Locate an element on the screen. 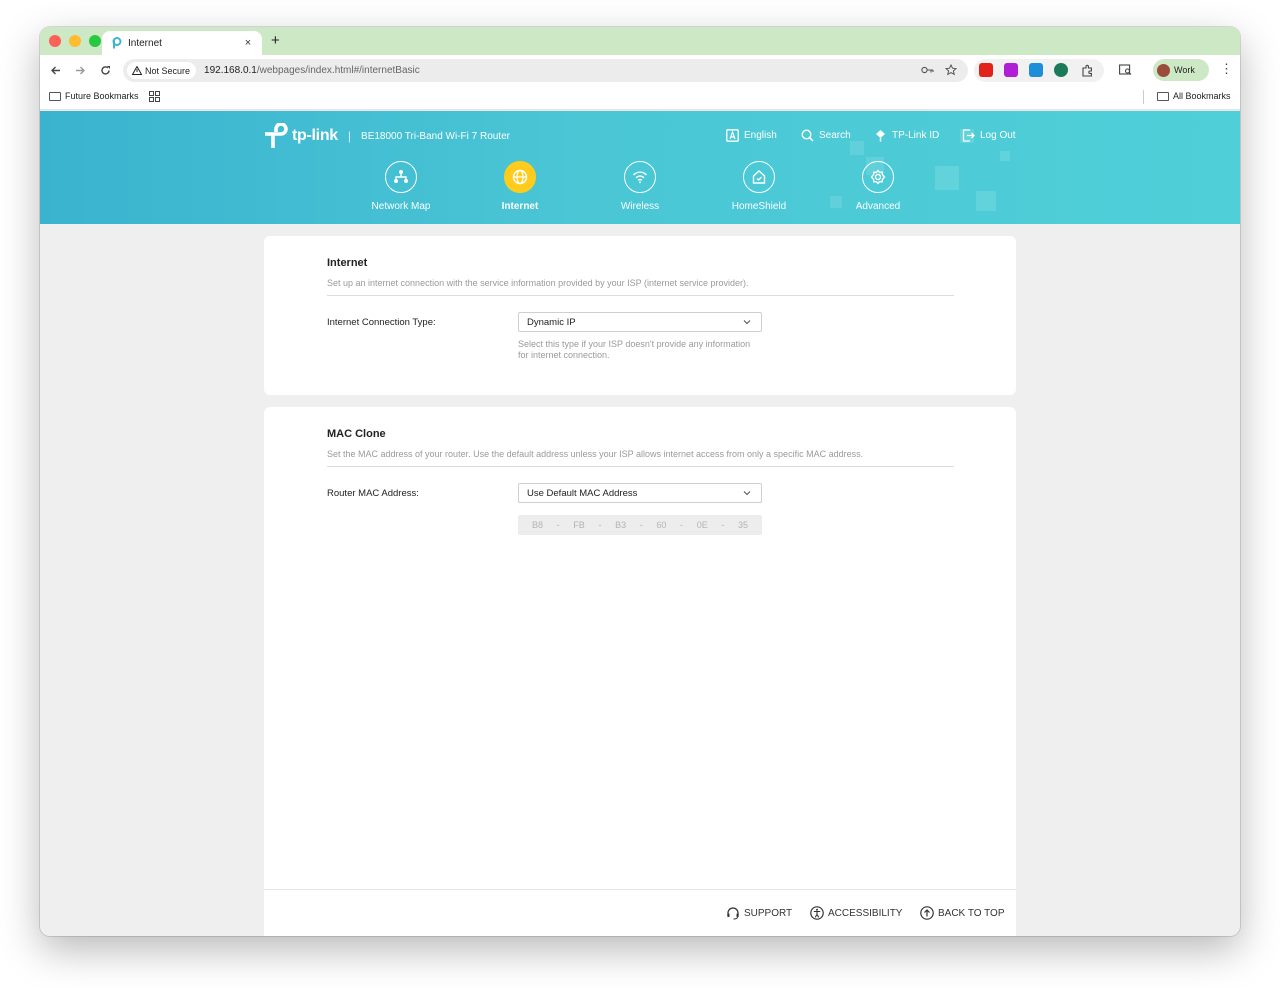 The width and height of the screenshot is (1280, 988). mac-address-field: B8 - FB - B3 - 60 - 0E - 35 is located at coordinates (640, 525).